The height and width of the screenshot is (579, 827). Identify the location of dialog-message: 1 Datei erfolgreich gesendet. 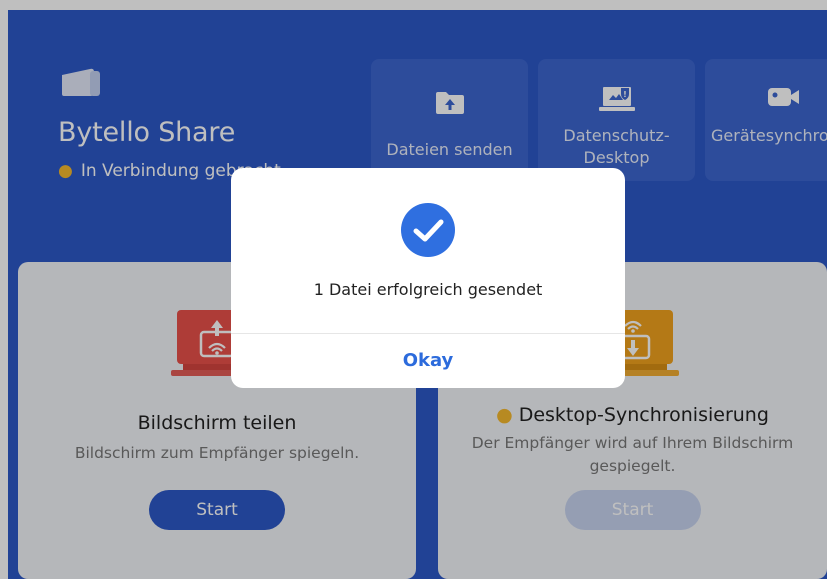
(428, 289).